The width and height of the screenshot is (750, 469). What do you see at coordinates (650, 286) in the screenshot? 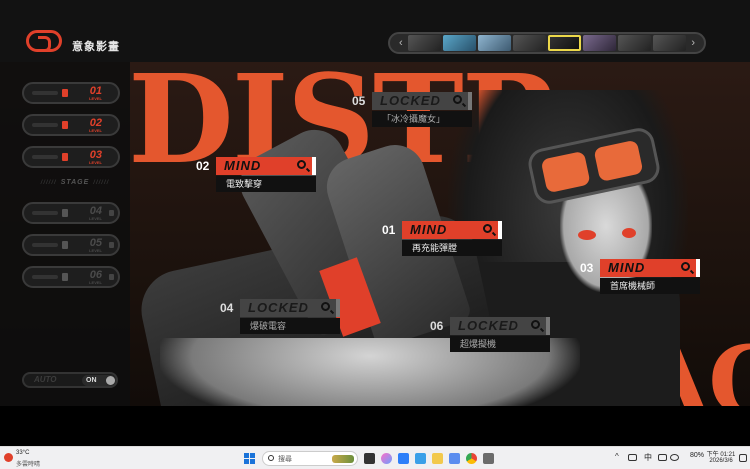
I see `node-name: 首席機械師` at bounding box center [650, 286].